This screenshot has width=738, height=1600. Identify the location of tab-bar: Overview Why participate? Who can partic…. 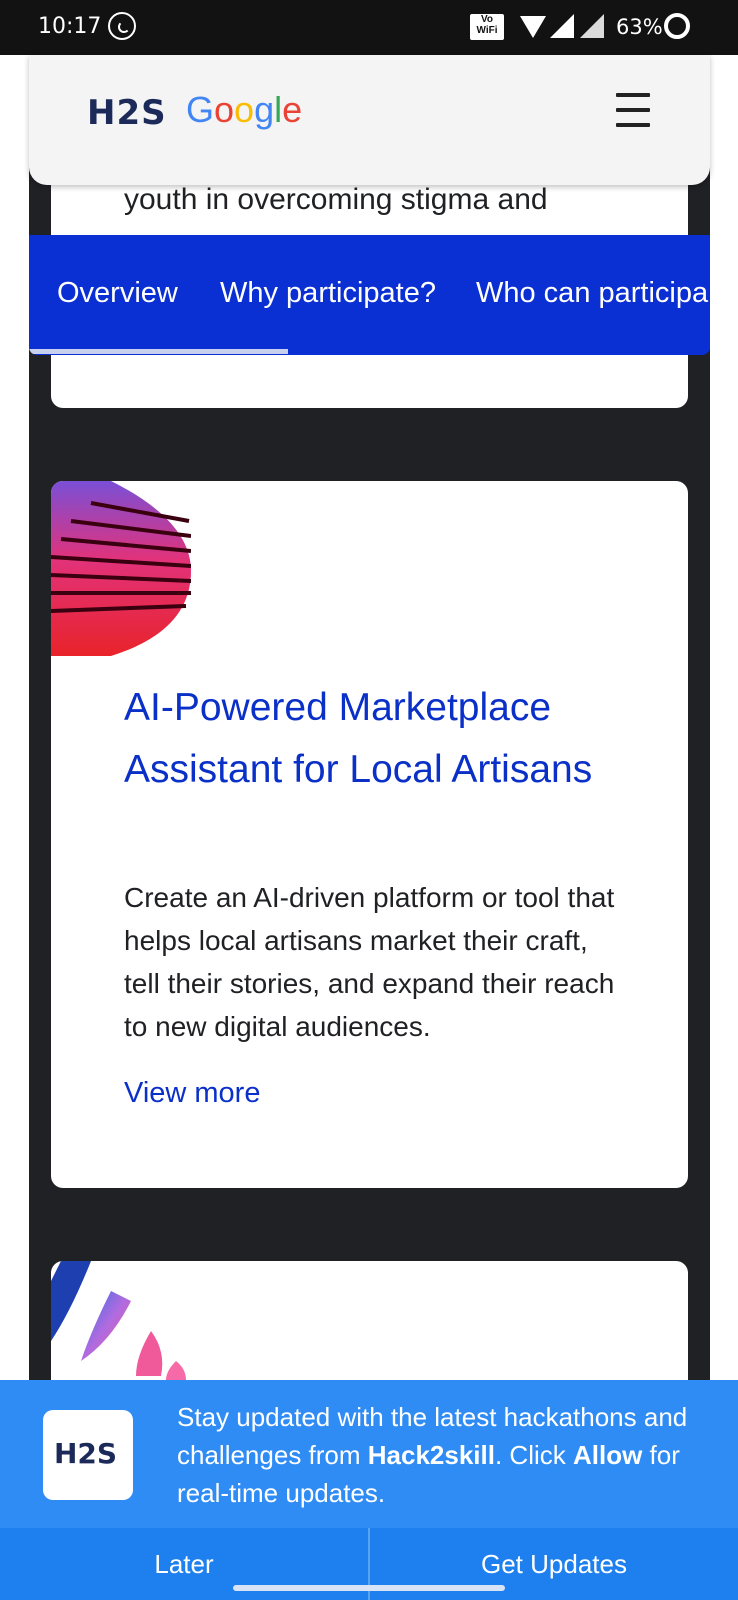
(369, 295).